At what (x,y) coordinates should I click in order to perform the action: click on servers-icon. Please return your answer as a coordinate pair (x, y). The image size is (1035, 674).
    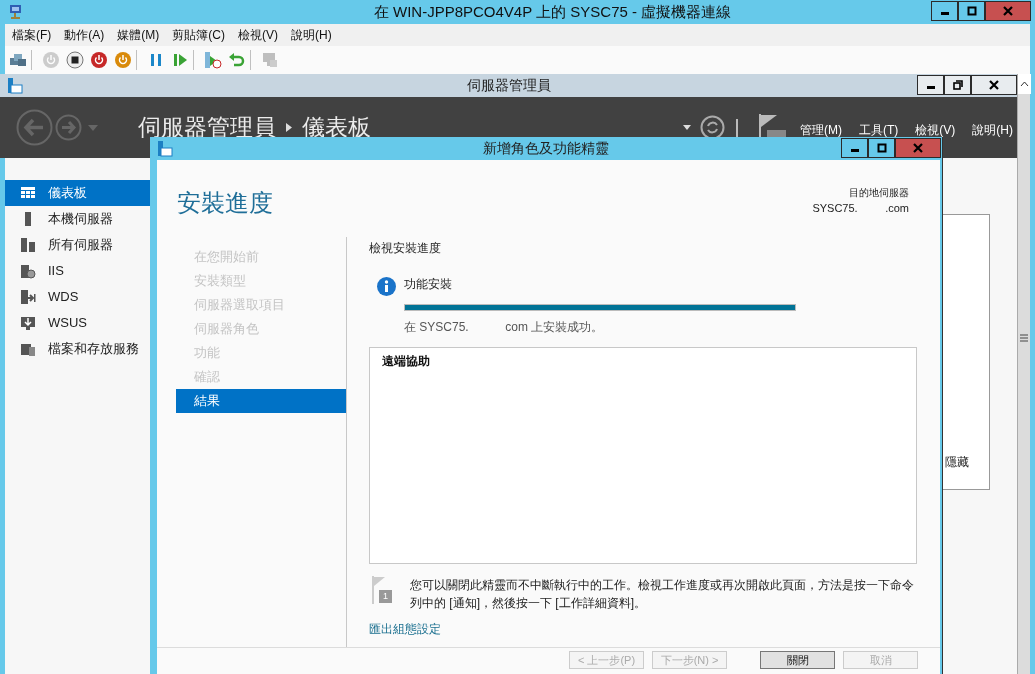
    Looking at the image, I should click on (28, 245).